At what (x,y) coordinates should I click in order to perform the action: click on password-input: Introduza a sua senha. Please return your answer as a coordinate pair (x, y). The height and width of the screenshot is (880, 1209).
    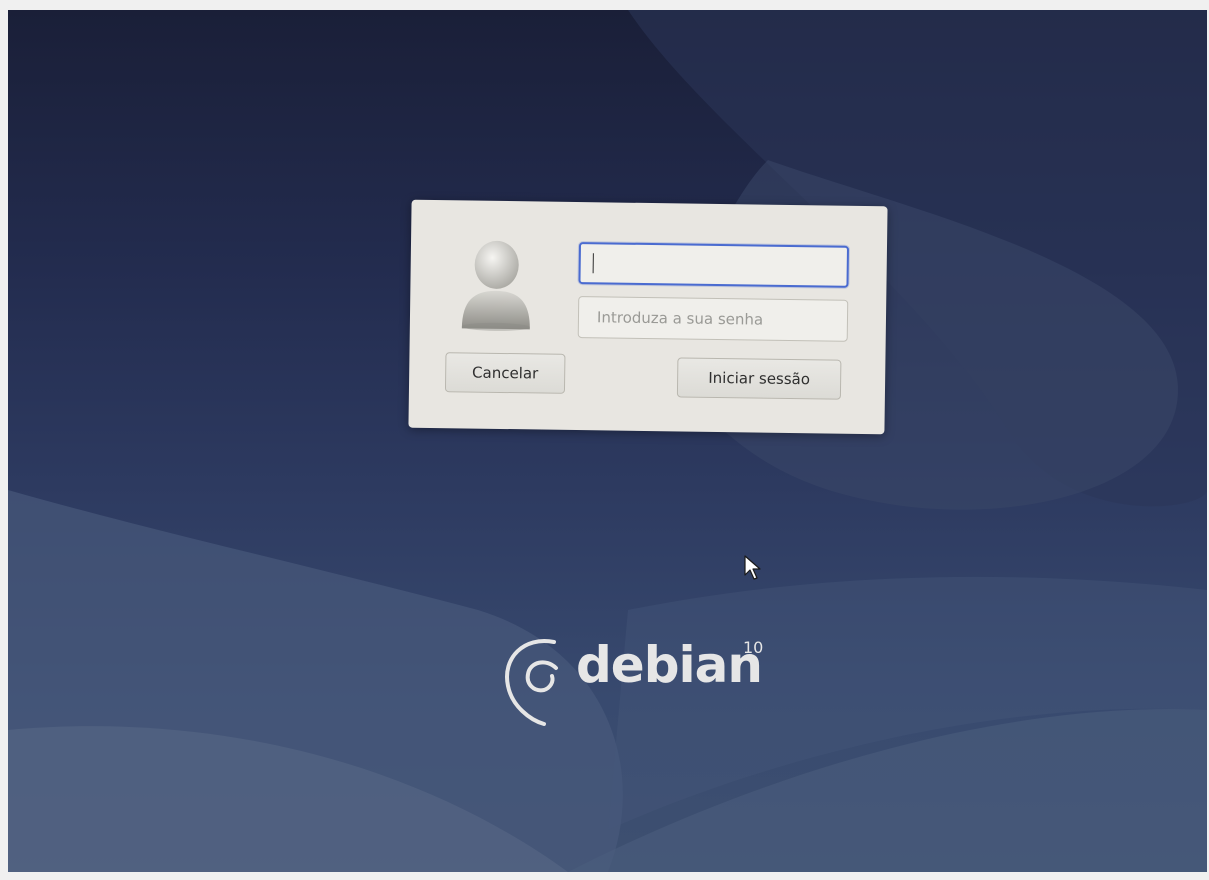
    Looking at the image, I should click on (713, 319).